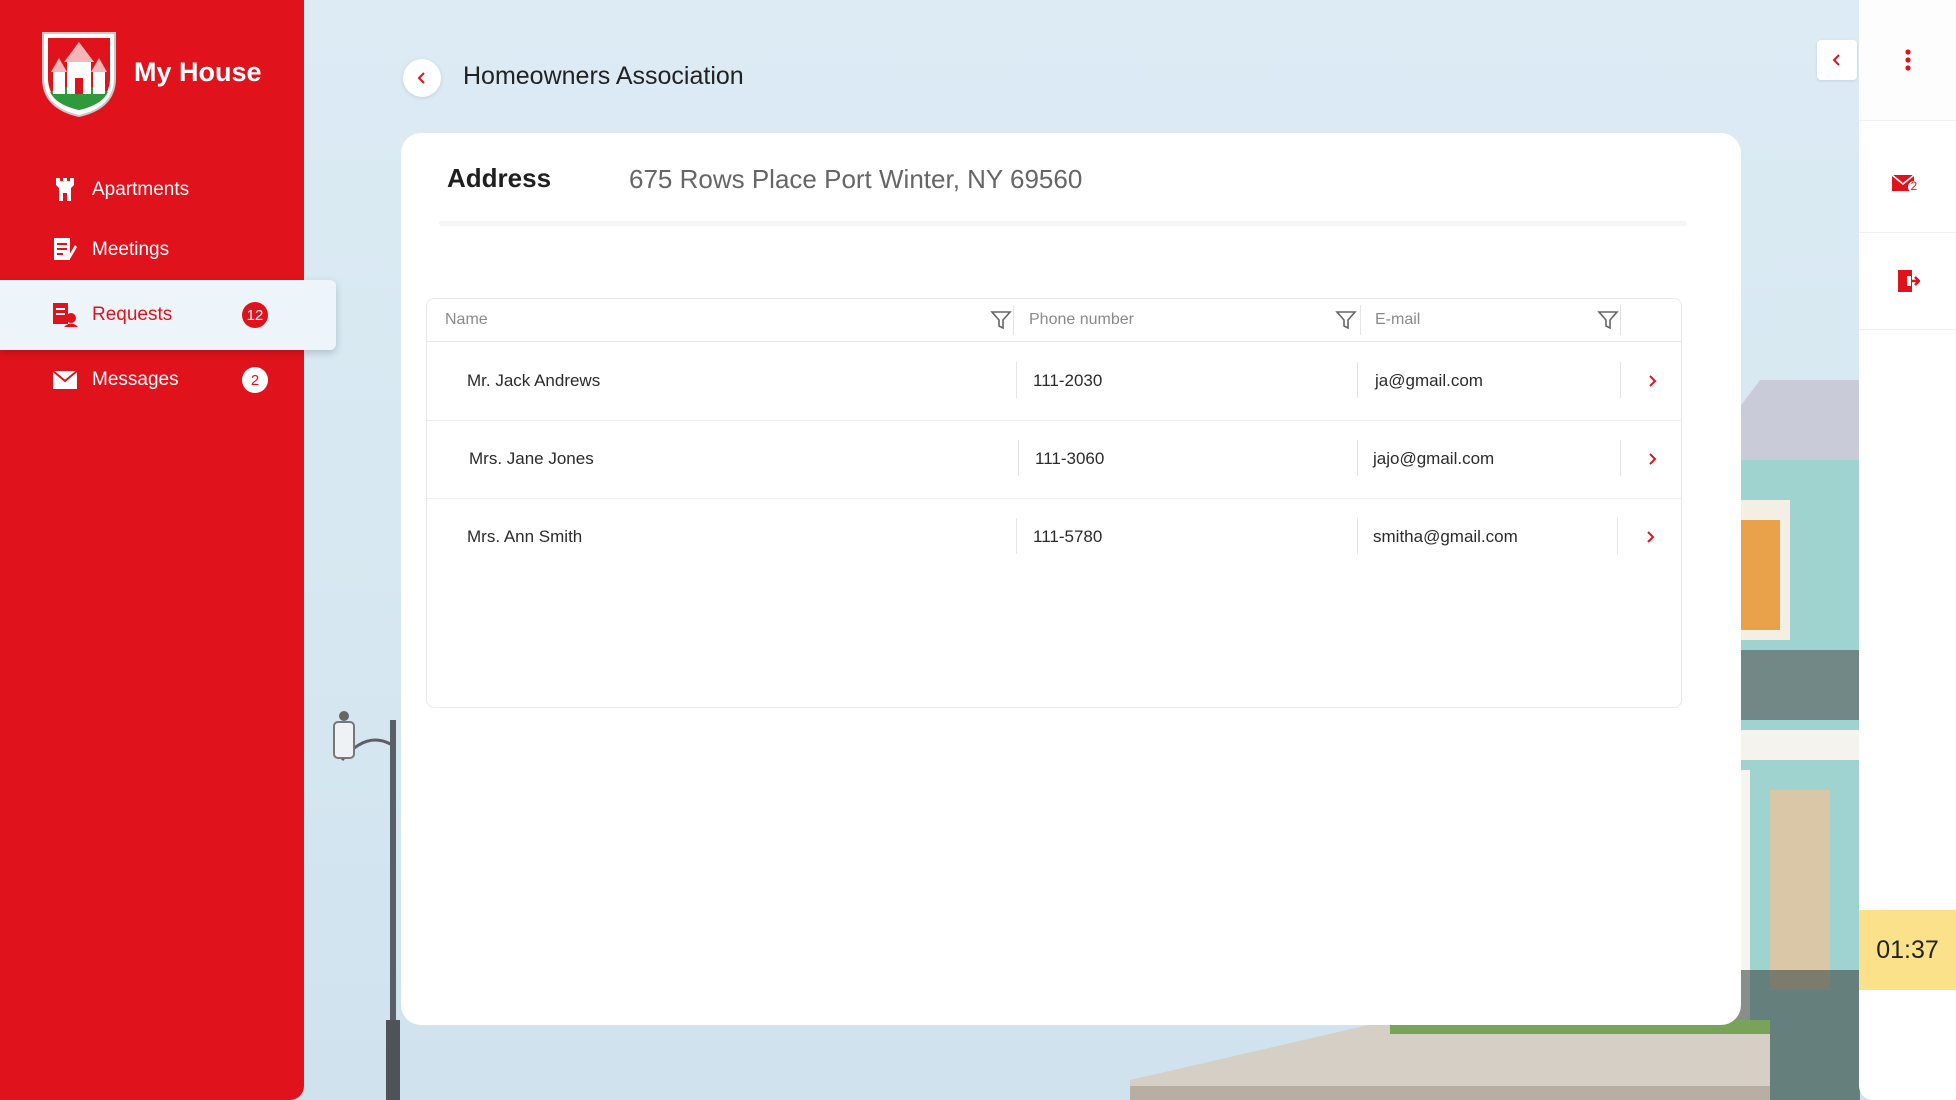  I want to click on envelope-icon, so click(65, 380).